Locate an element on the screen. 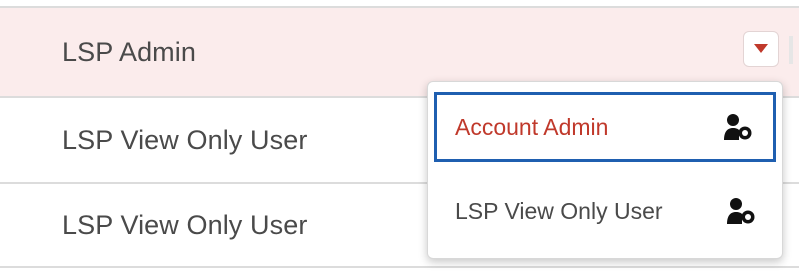 The image size is (799, 271). row-divider is located at coordinates (399, 267).